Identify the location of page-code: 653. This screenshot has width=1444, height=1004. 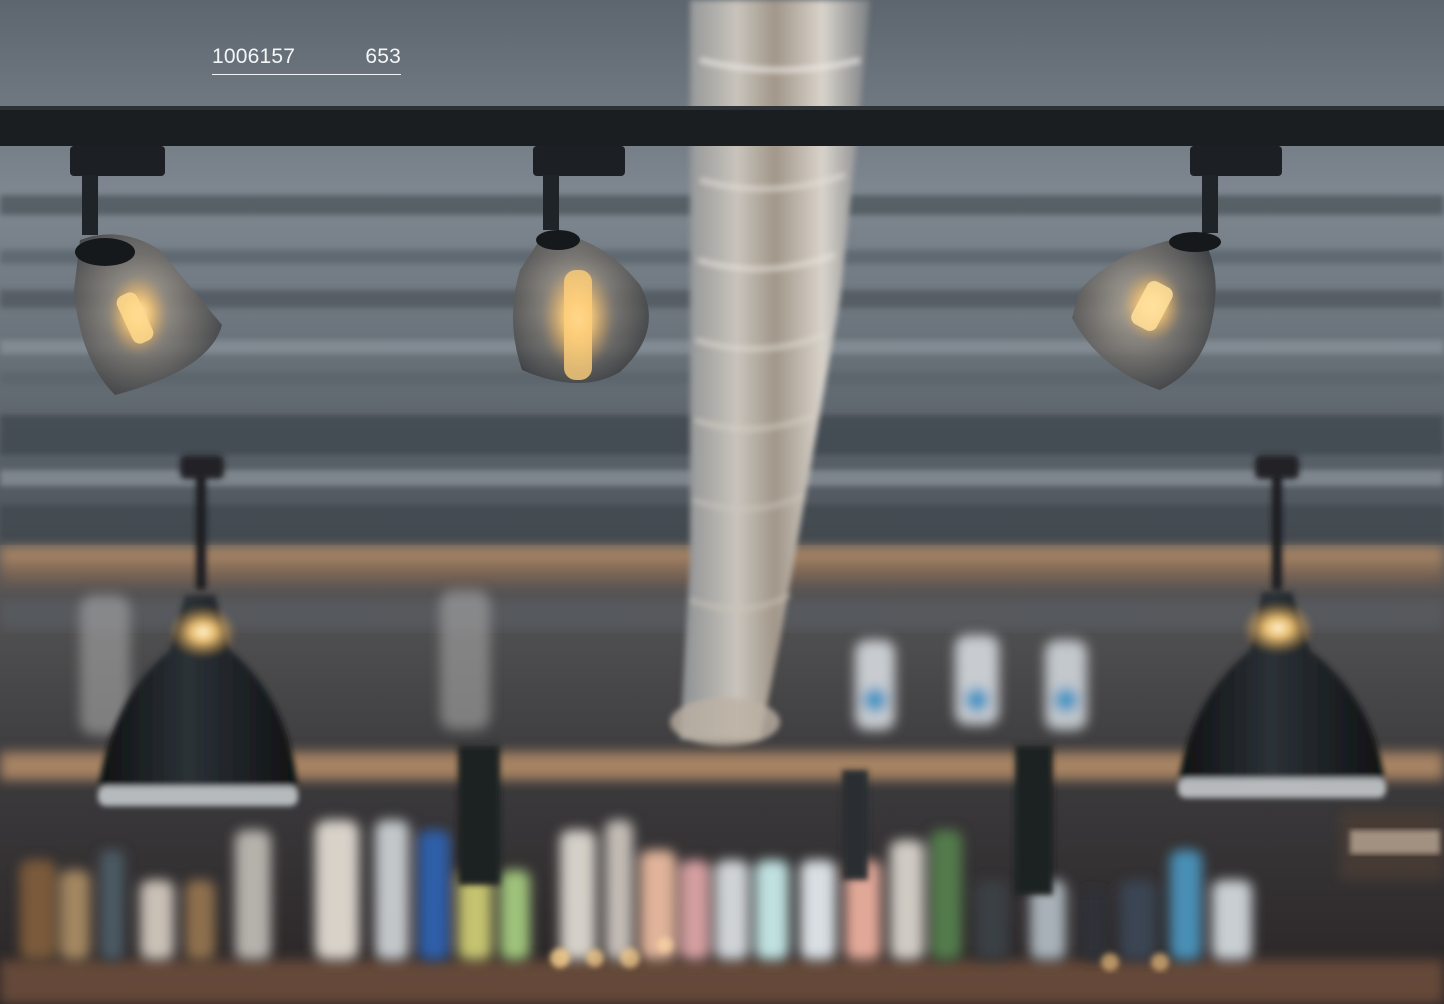
(383, 56).